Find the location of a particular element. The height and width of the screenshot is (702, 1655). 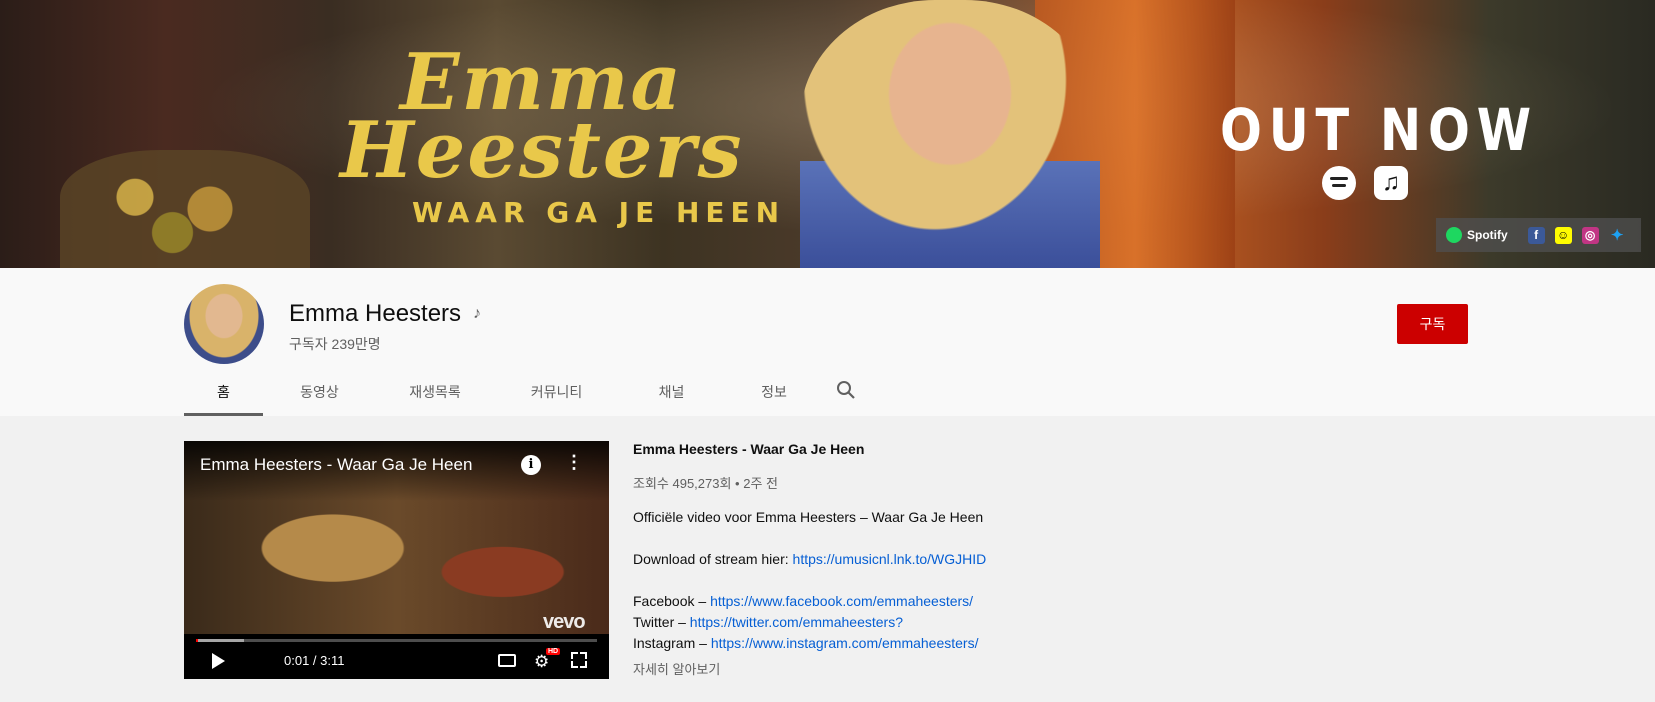

tab-videos: 동영상 is located at coordinates (319, 397).